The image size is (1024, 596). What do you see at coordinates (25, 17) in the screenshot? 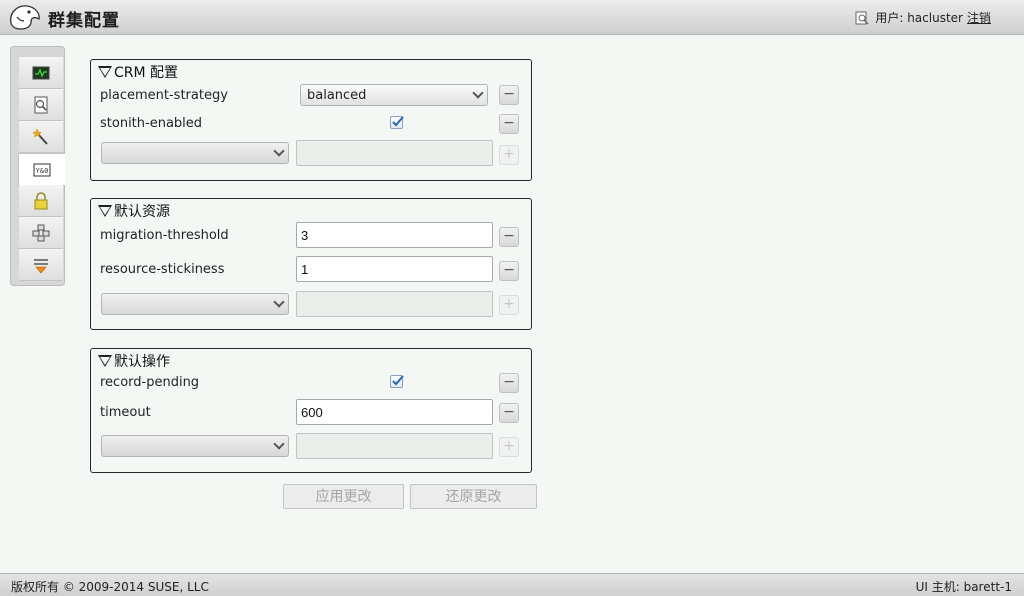
I see `logo-icon` at bounding box center [25, 17].